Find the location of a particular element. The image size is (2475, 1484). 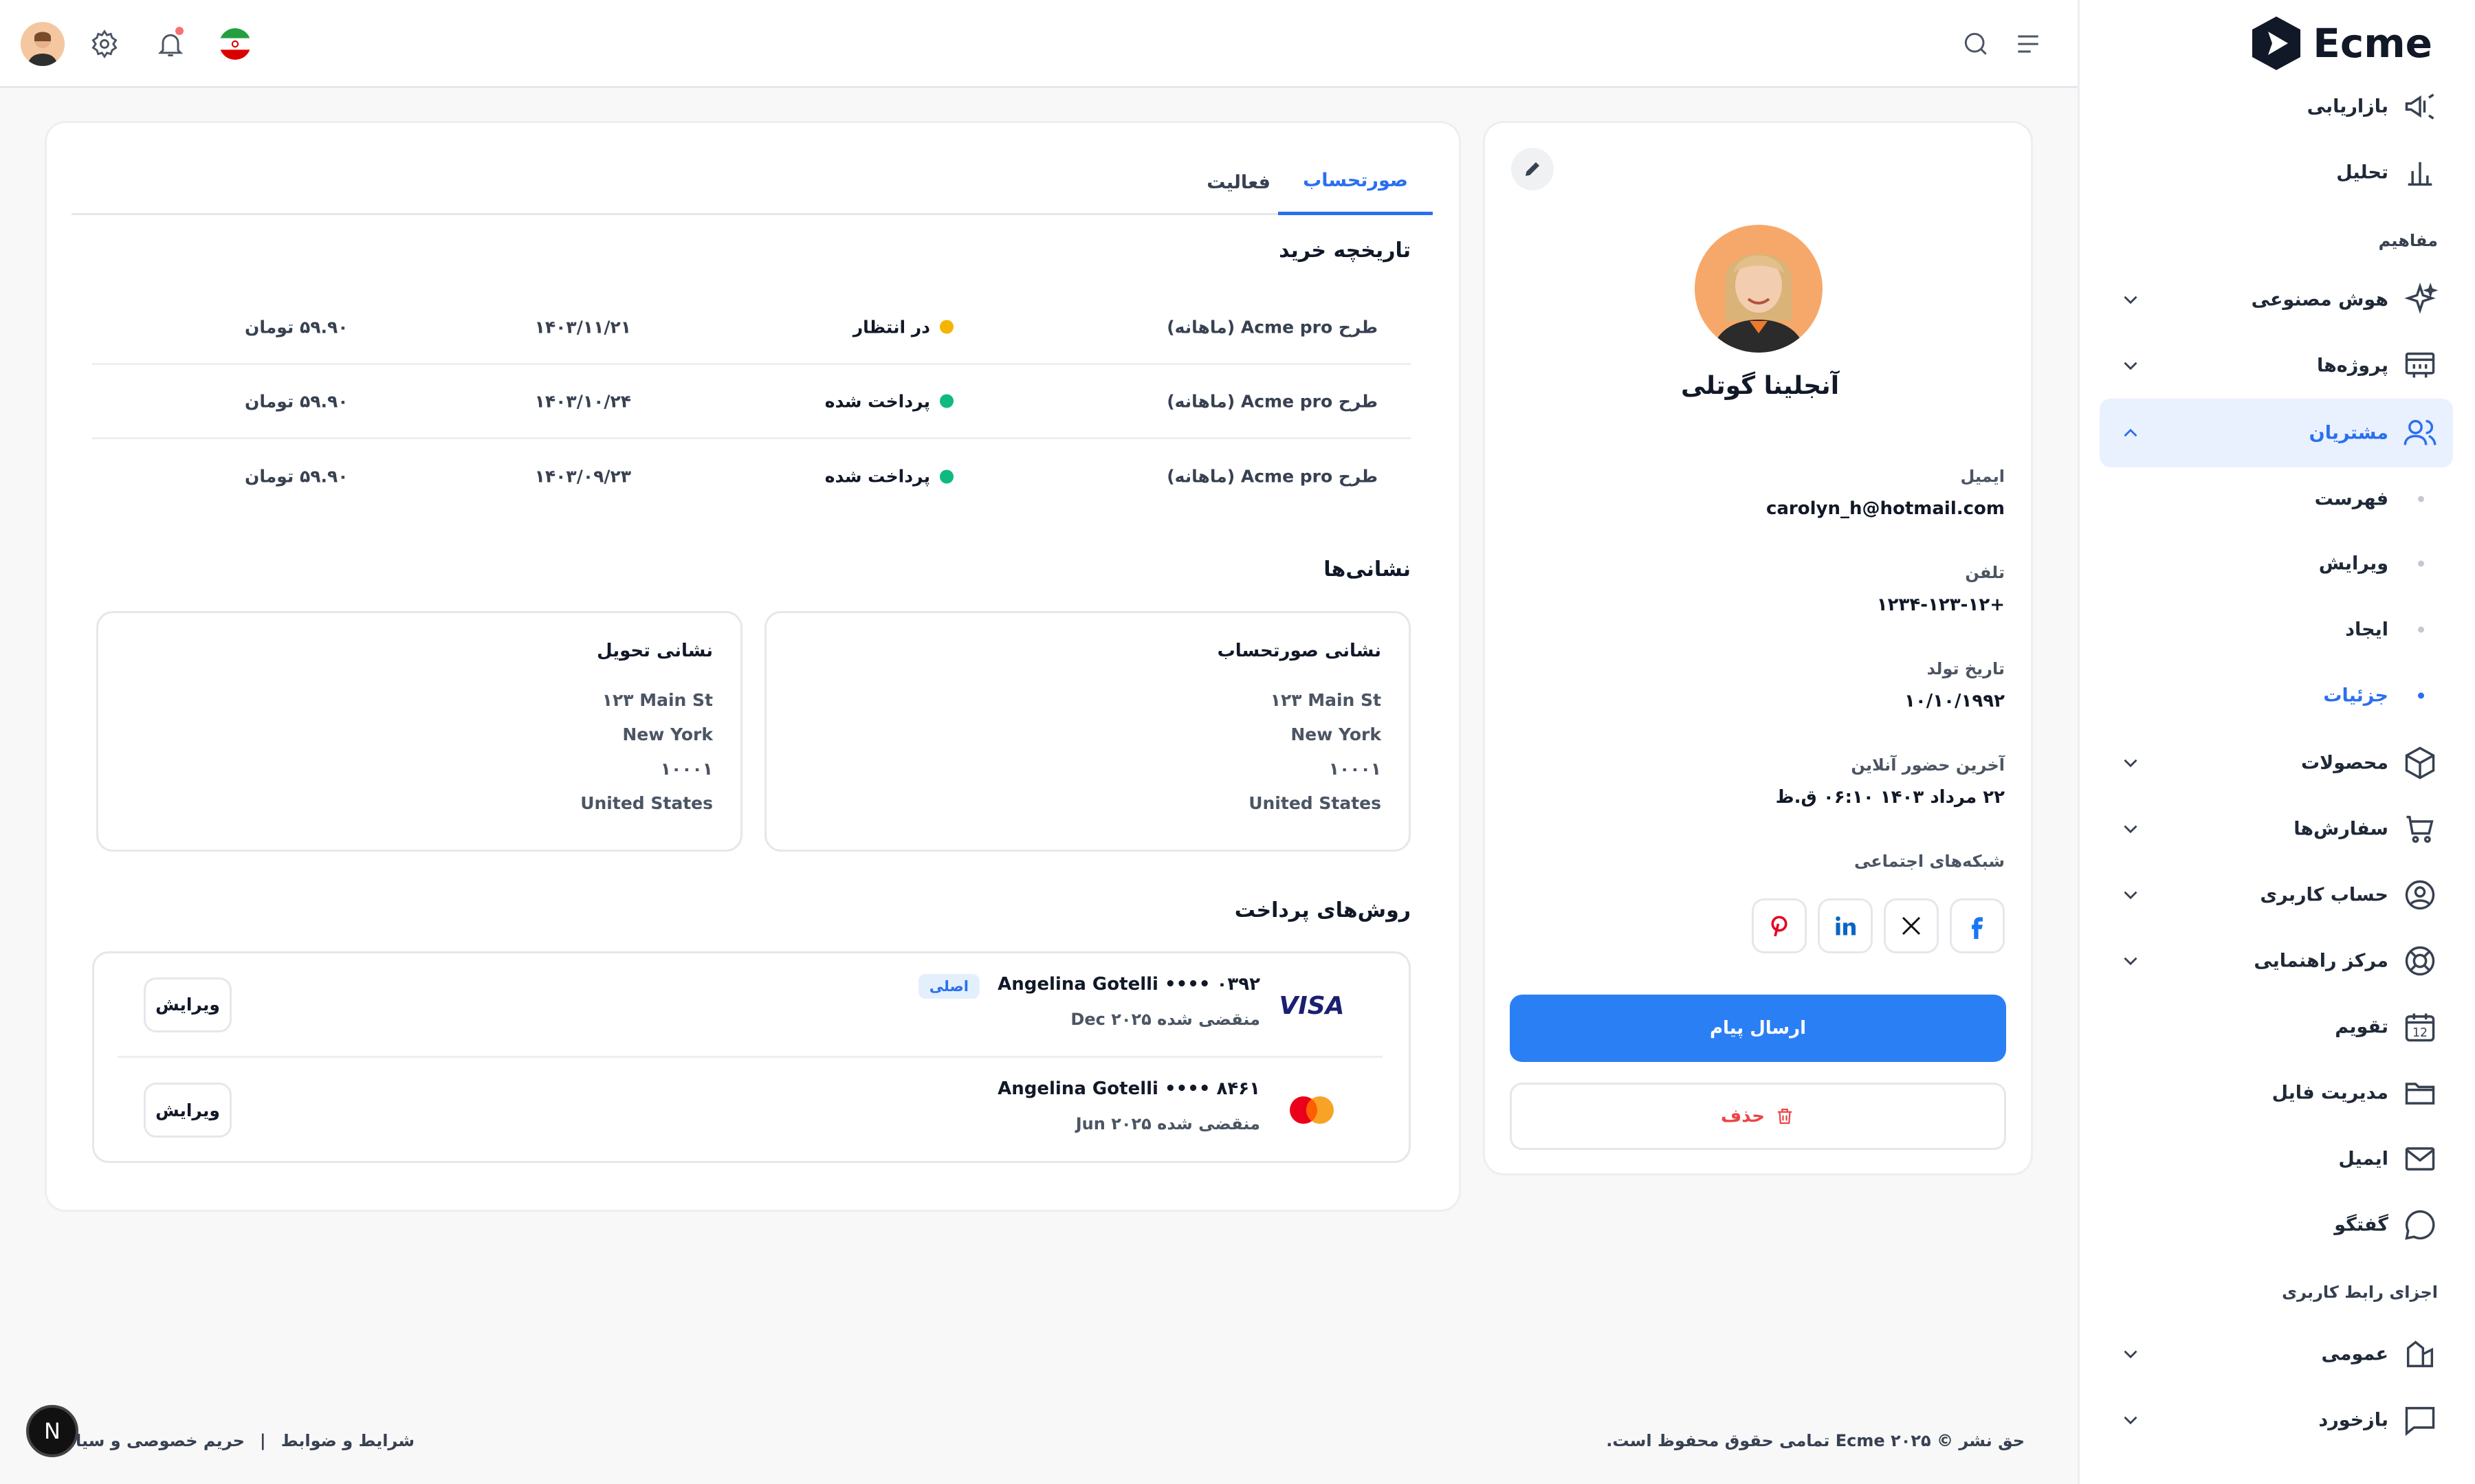

sidebar-subitem-edit: ویرایش is located at coordinates (2276, 564).